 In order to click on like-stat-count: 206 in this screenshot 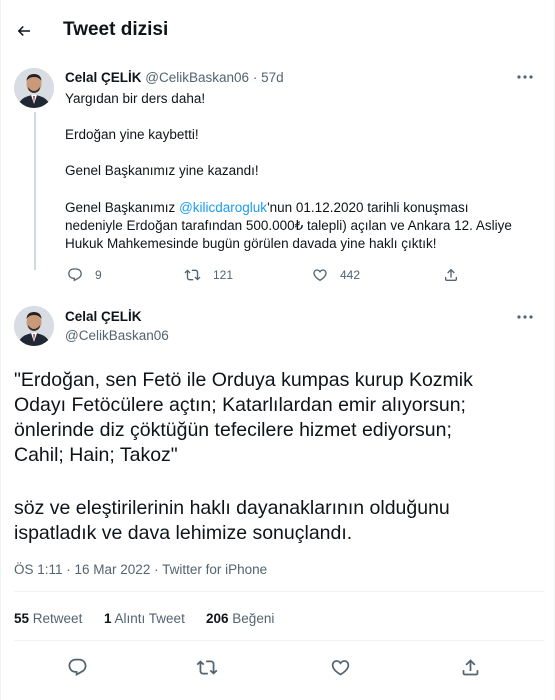, I will do `click(217, 618)`.